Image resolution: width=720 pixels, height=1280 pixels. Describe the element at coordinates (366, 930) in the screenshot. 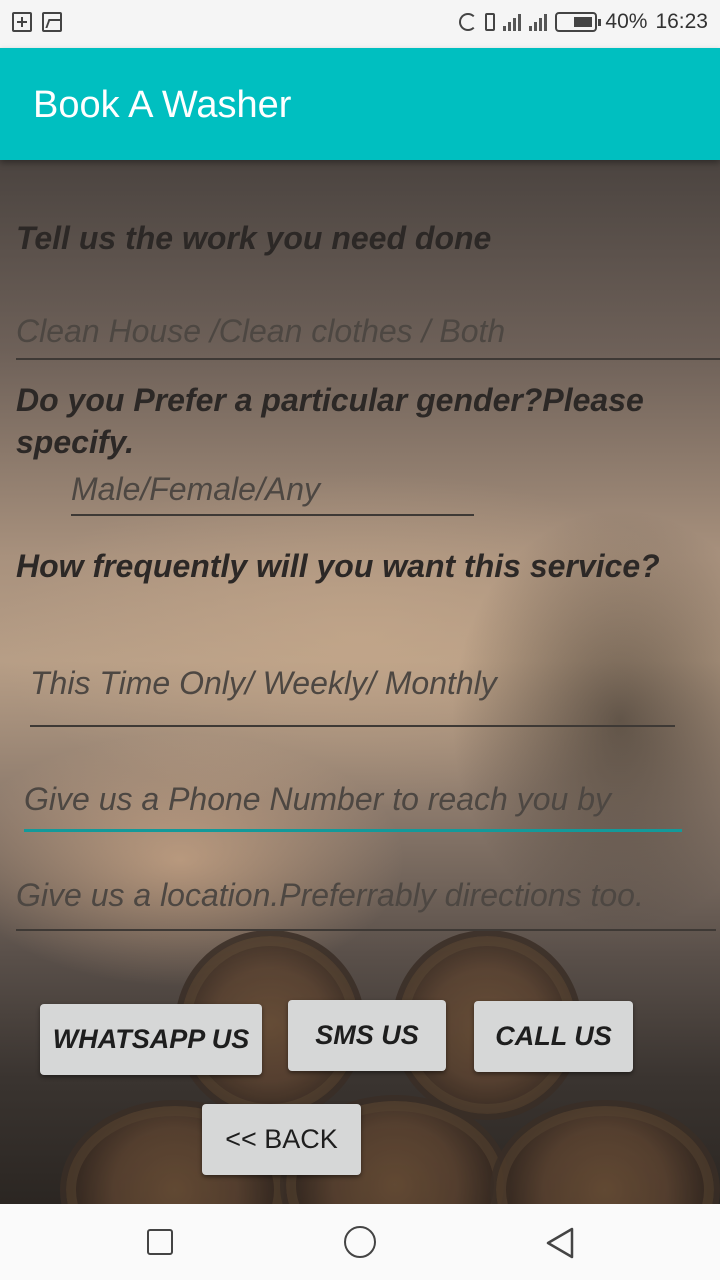

I see `location-underline` at that location.